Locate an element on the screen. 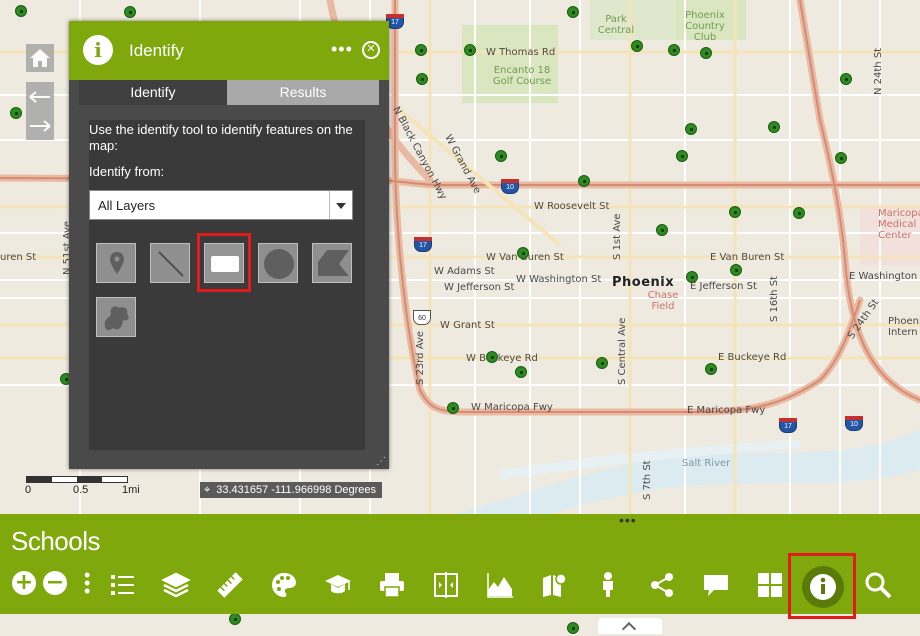  interstate-shield: 10 is located at coordinates (510, 186).